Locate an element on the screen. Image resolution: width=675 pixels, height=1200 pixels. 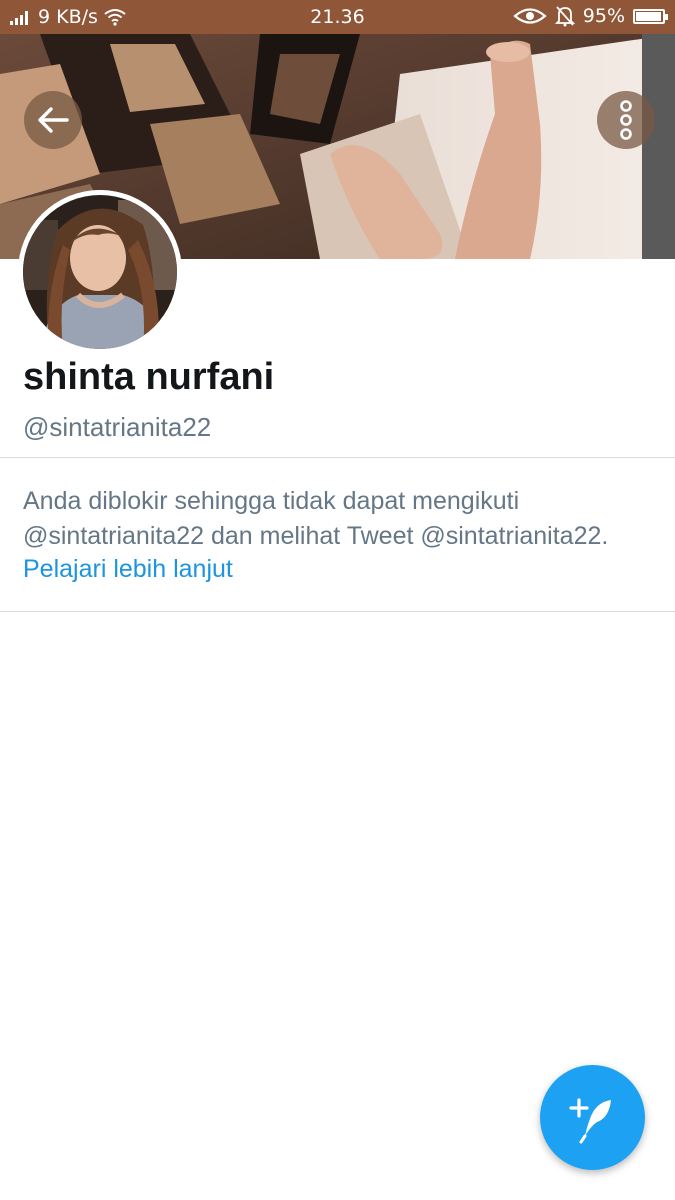
eye-icon is located at coordinates (530, 16).